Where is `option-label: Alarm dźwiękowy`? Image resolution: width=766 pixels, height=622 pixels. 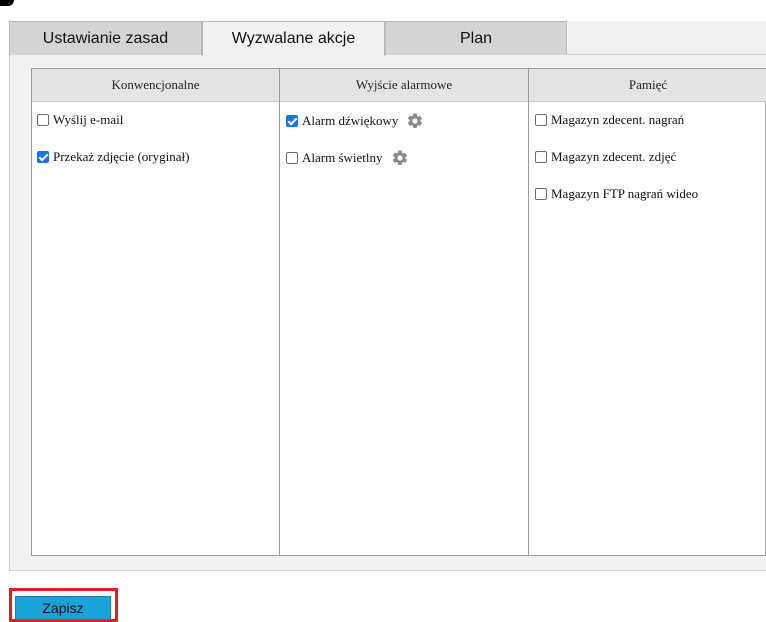 option-label: Alarm dźwiękowy is located at coordinates (350, 120).